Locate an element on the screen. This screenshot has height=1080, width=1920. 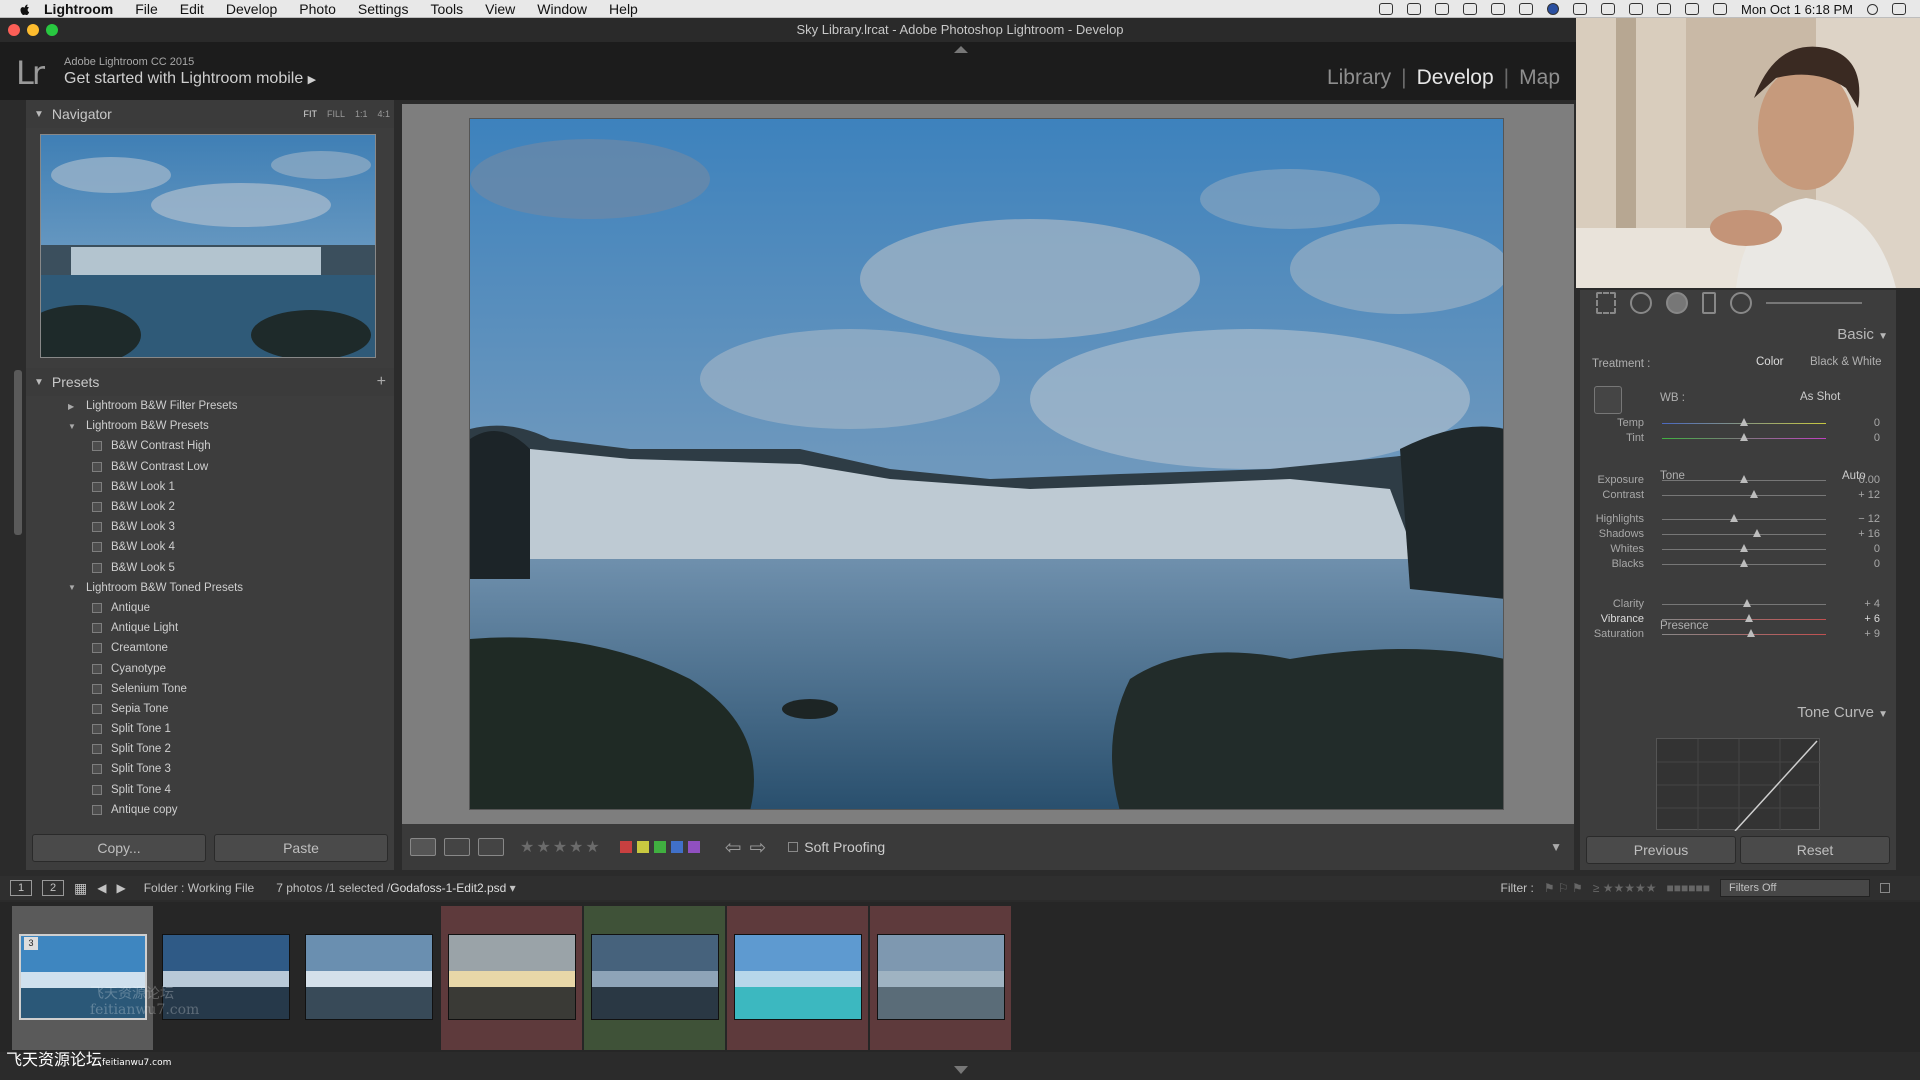
preset-item: Creamtone is located at coordinates (210, 648).